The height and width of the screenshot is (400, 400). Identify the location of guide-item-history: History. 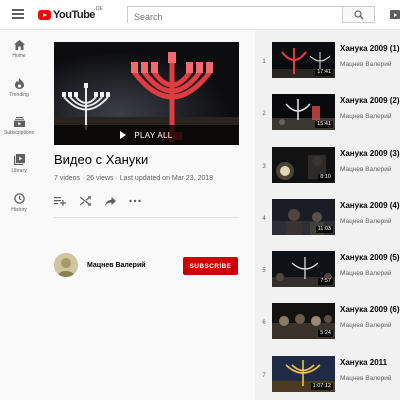
(19, 212).